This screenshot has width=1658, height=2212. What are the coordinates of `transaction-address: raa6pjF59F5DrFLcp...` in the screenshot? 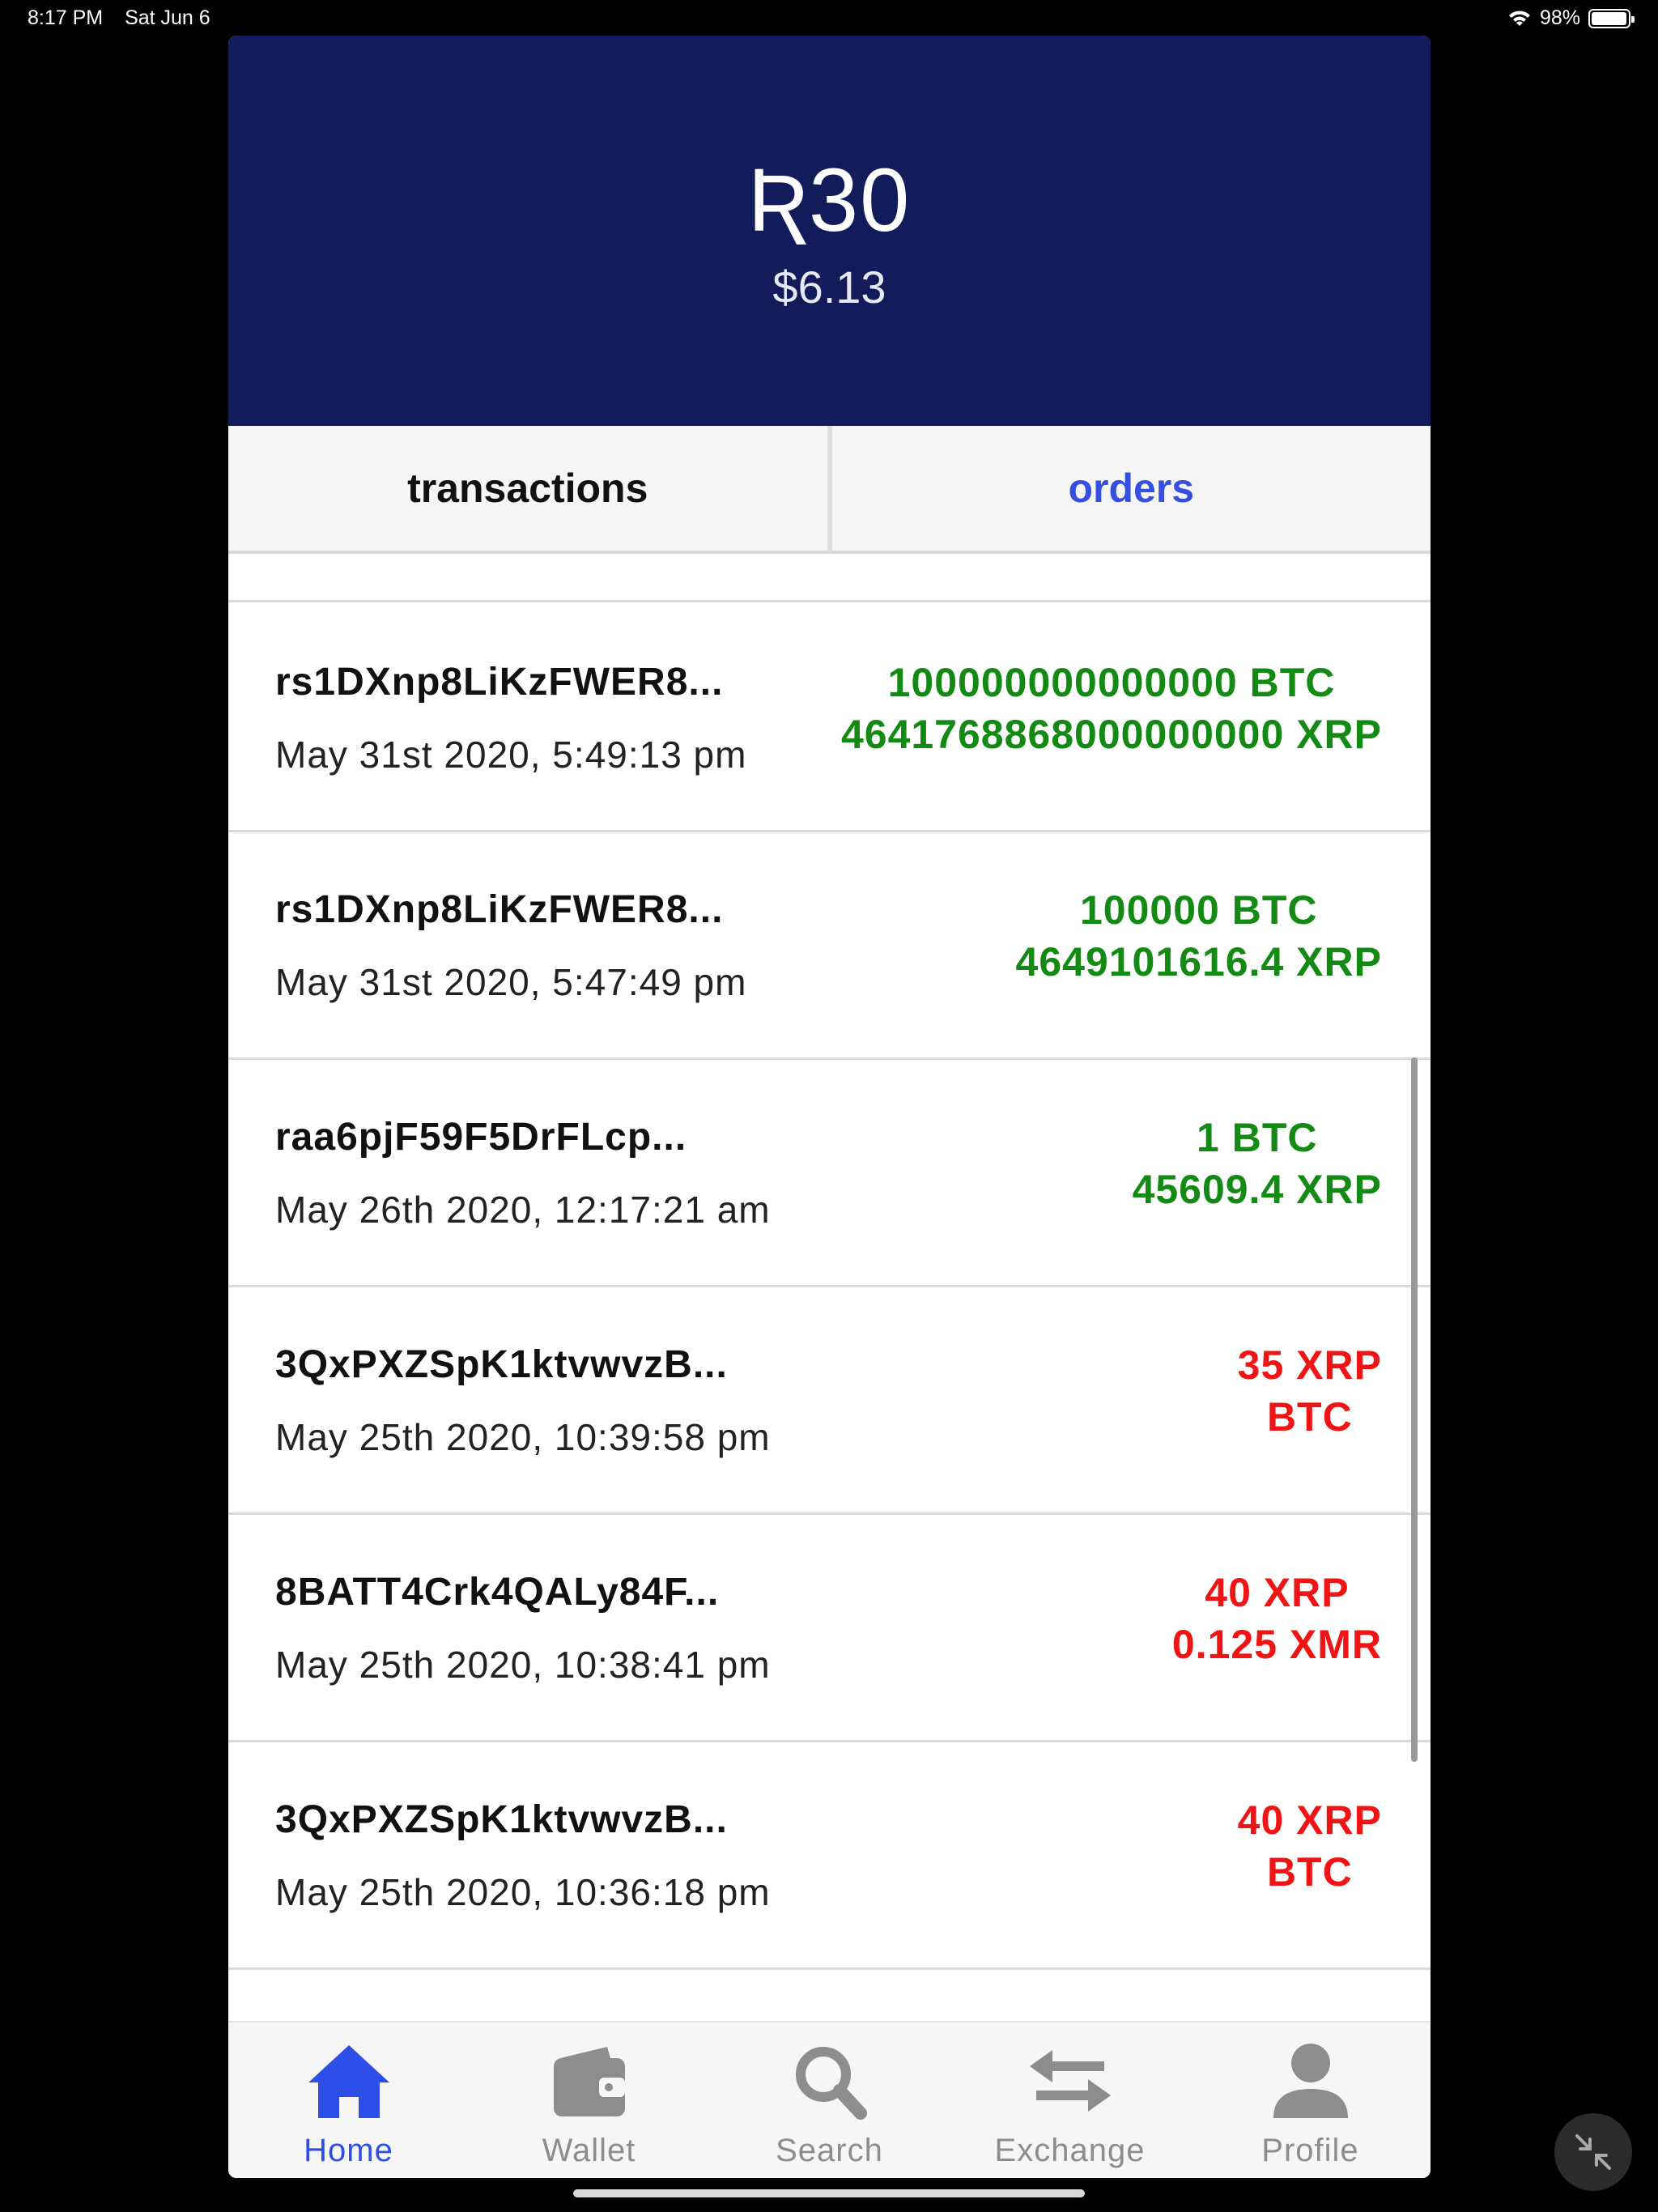 It's located at (481, 1137).